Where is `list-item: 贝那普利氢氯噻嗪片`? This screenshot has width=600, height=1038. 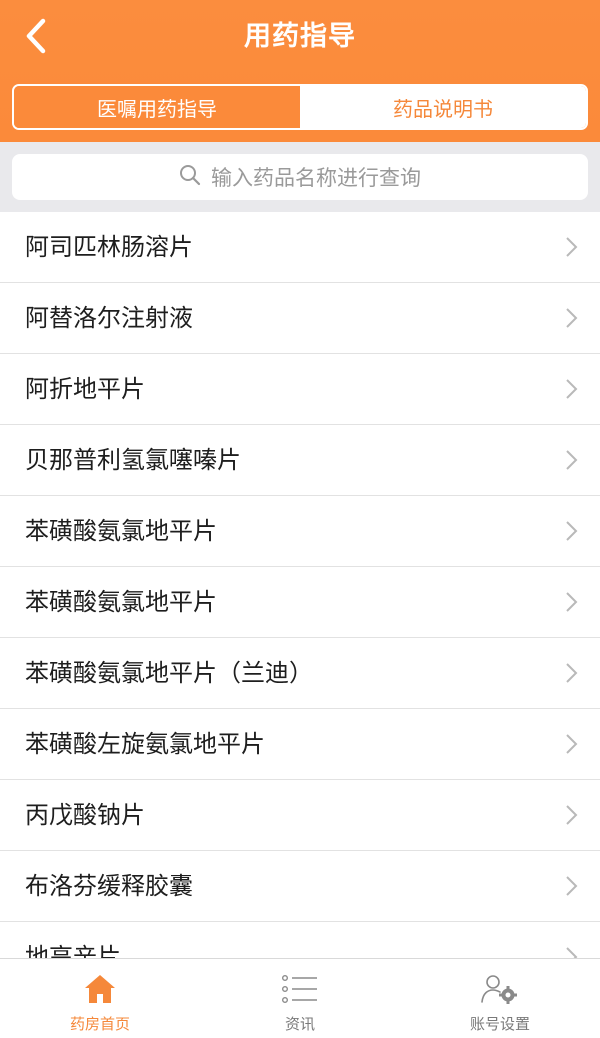 list-item: 贝那普利氢氯噻嗪片 is located at coordinates (300, 460).